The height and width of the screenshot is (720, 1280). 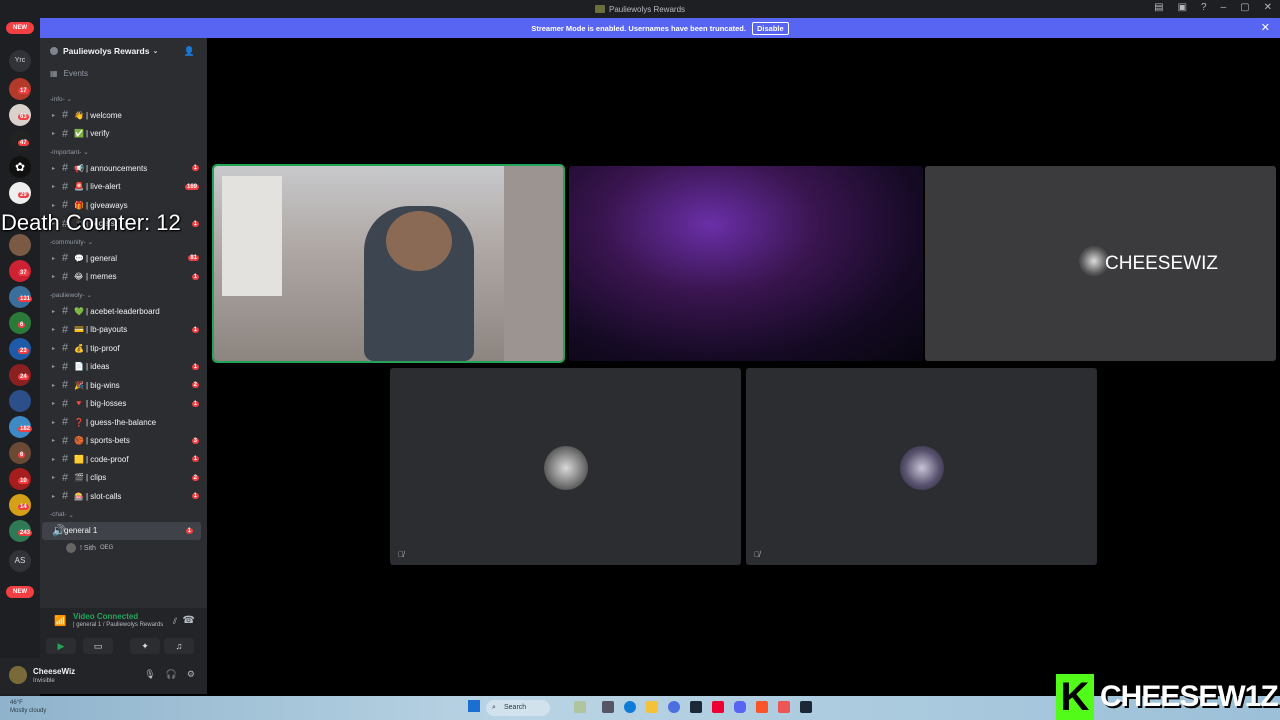 I want to click on channel-row: ▸ # 🎉 | big-wins 2, so click(x=123, y=385).